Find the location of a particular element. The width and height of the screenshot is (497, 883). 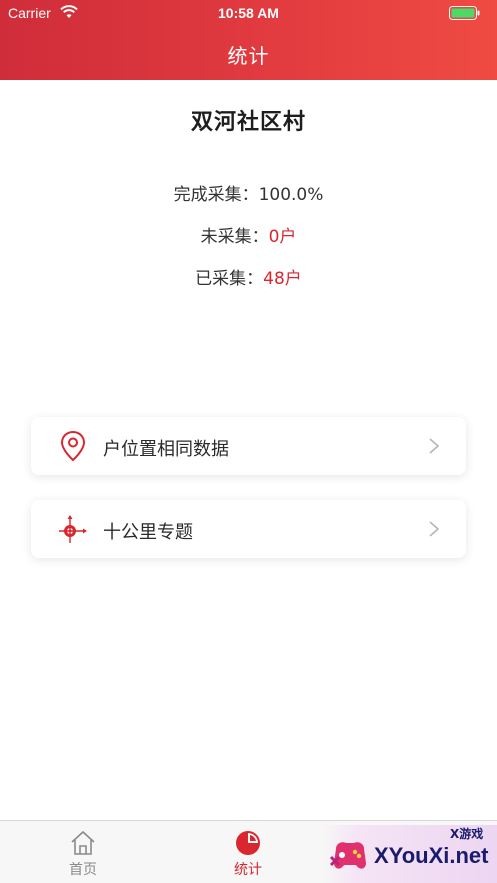

gamepad-logo-icon is located at coordinates (347, 855).